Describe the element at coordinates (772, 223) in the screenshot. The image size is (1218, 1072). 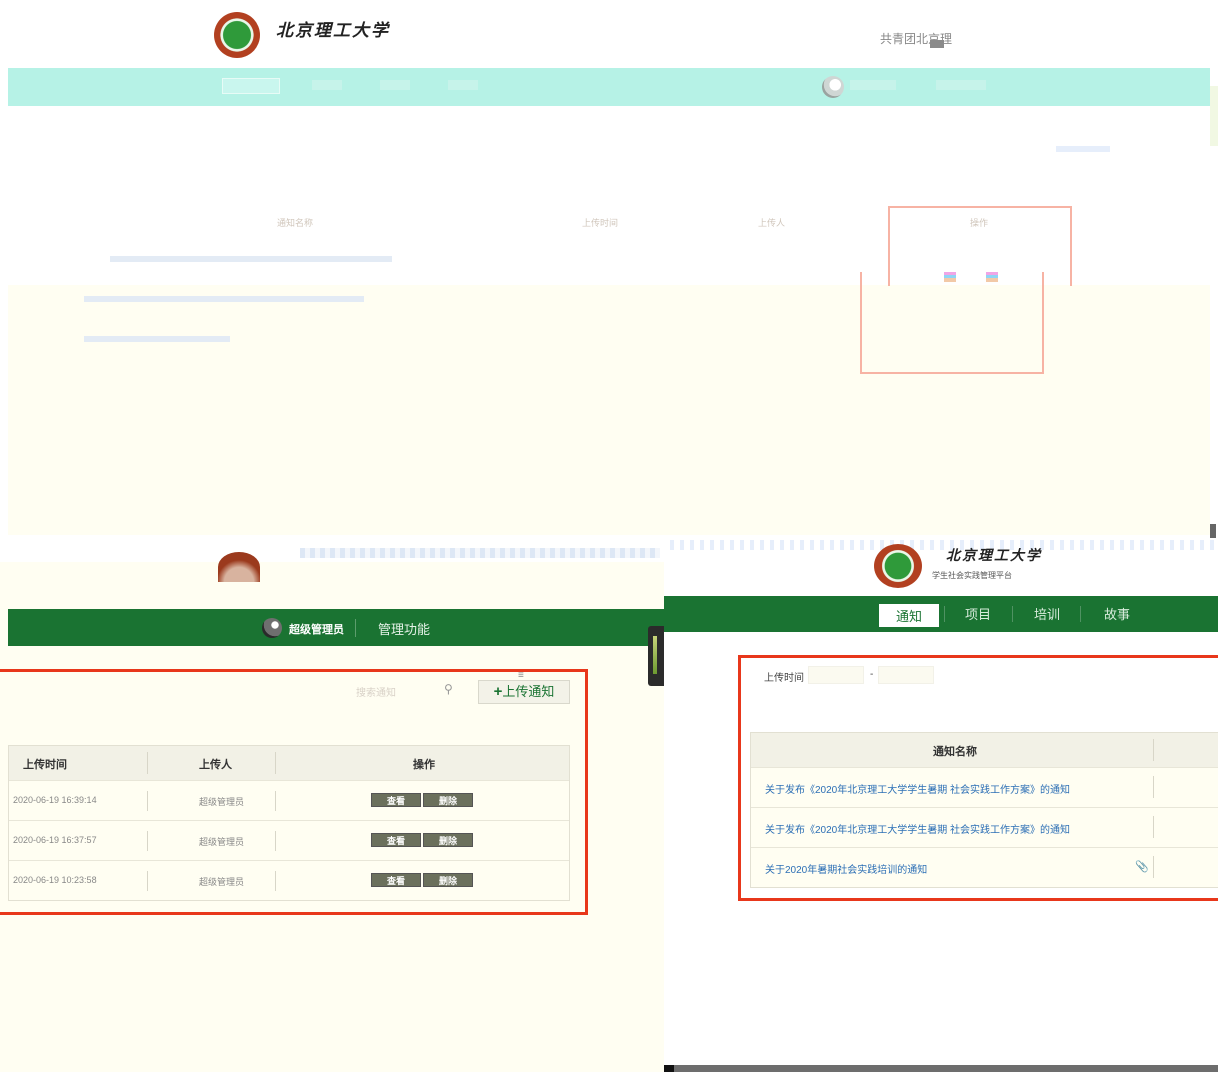
I see `top-th-uploader: 上传人` at that location.